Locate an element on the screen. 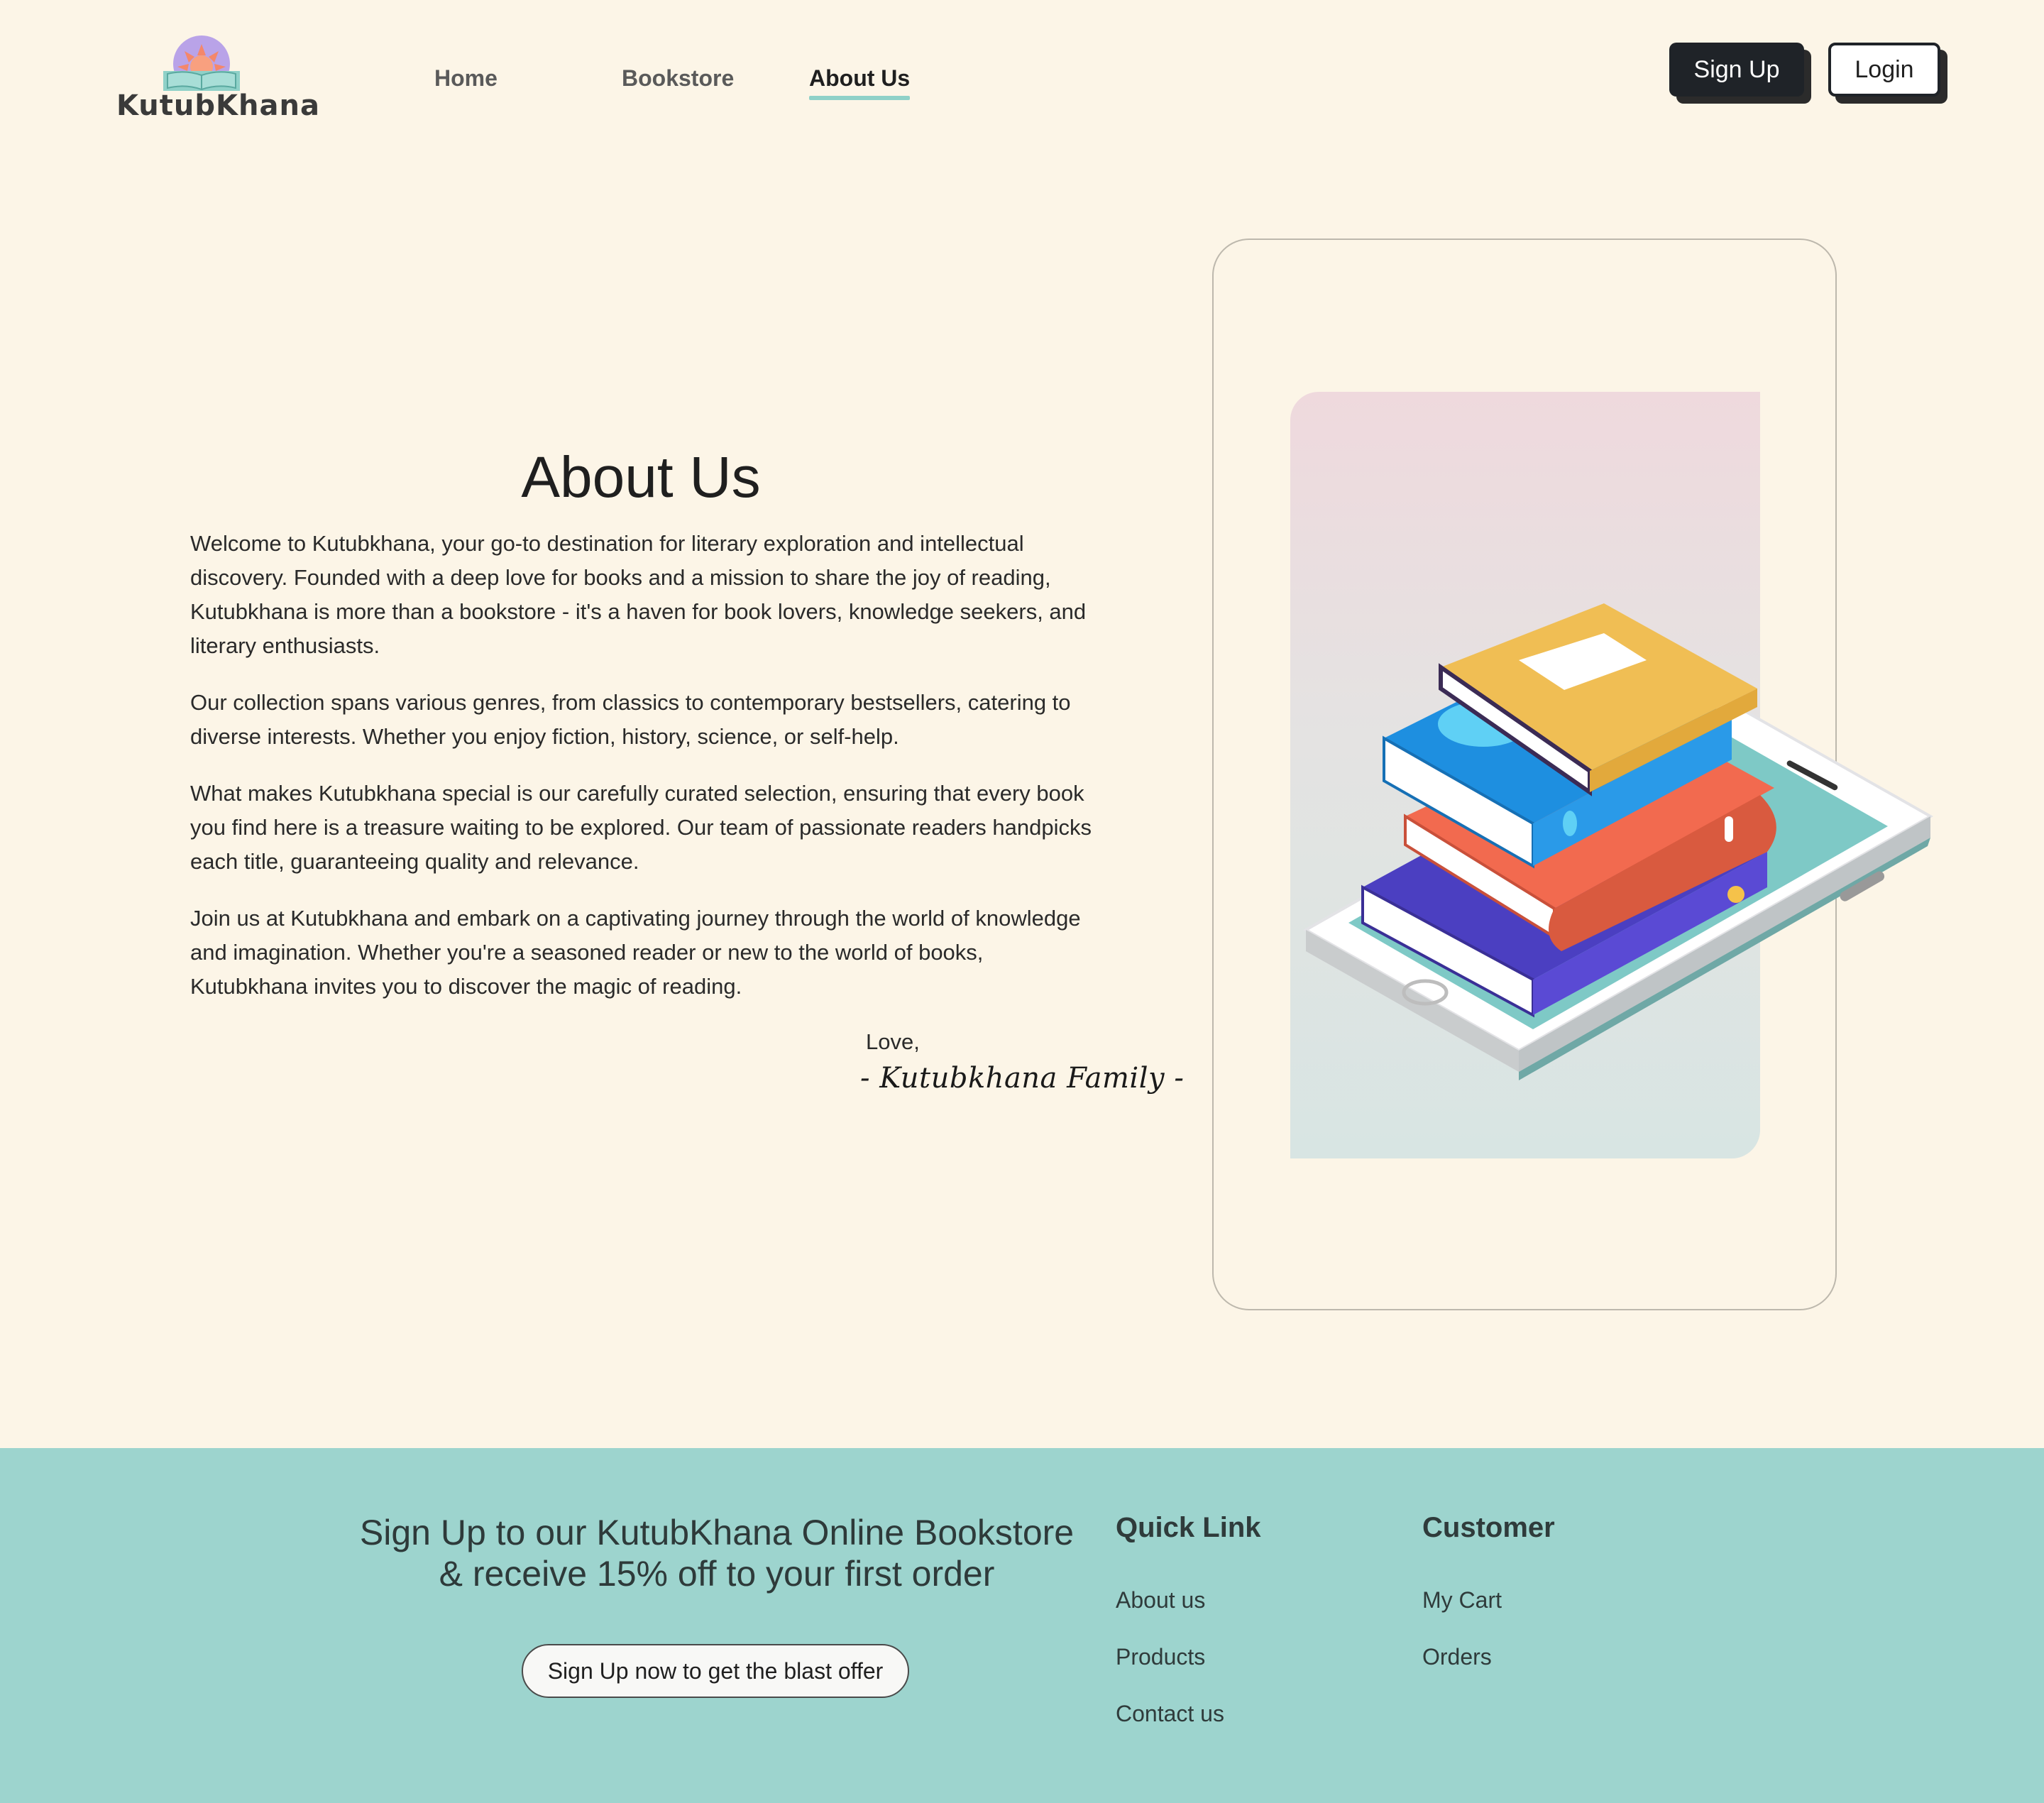 The height and width of the screenshot is (1803, 2044). login-button-wrap: Login is located at coordinates (1887, 74).